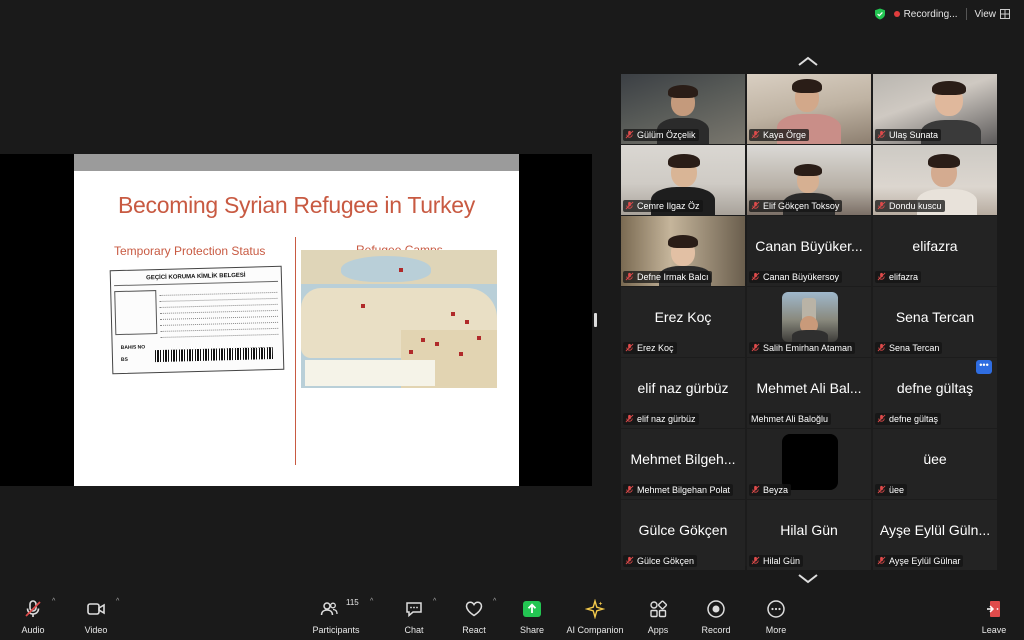 This screenshot has width=1024, height=640. Describe the element at coordinates (658, 630) in the screenshot. I see `apps-label: Apps` at that location.